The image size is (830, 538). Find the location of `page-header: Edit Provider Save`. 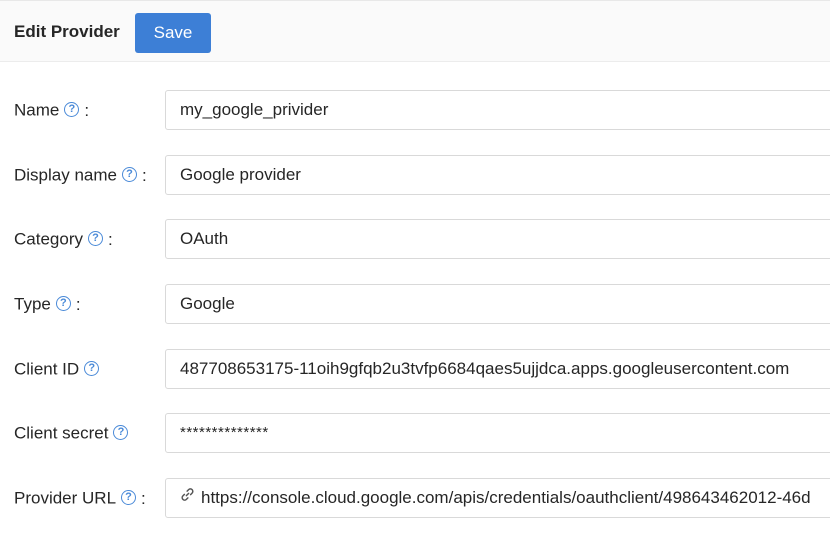

page-header: Edit Provider Save is located at coordinates (415, 31).